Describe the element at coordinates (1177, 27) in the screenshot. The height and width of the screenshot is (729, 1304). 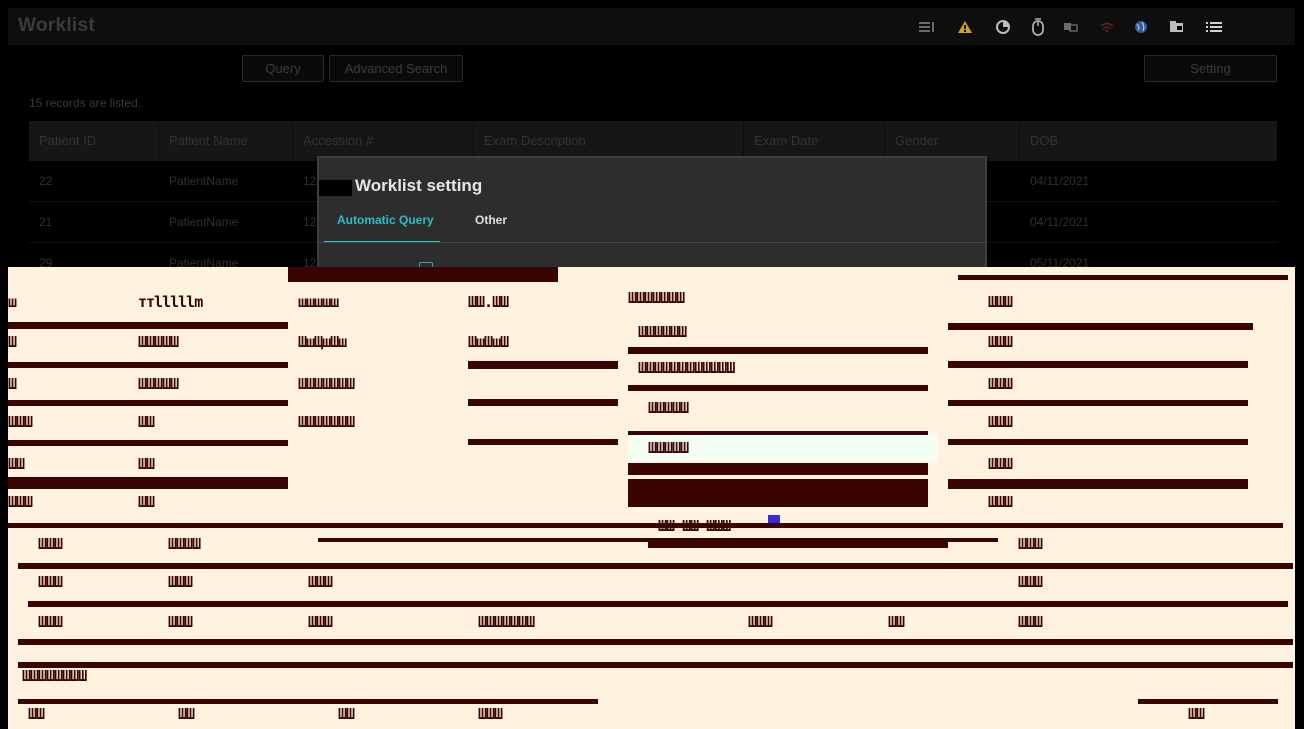
I see `folder-icon` at that location.